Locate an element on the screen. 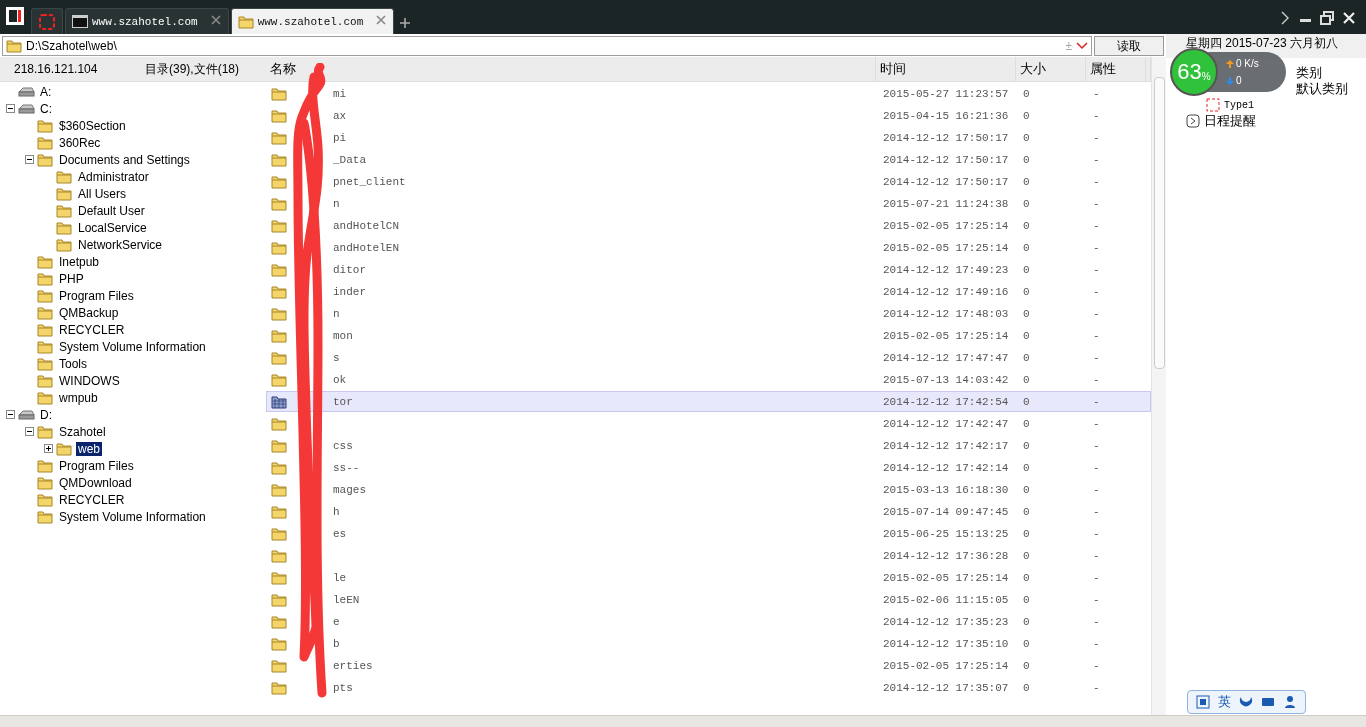  column-header: 大小 is located at coordinates (1051, 69).